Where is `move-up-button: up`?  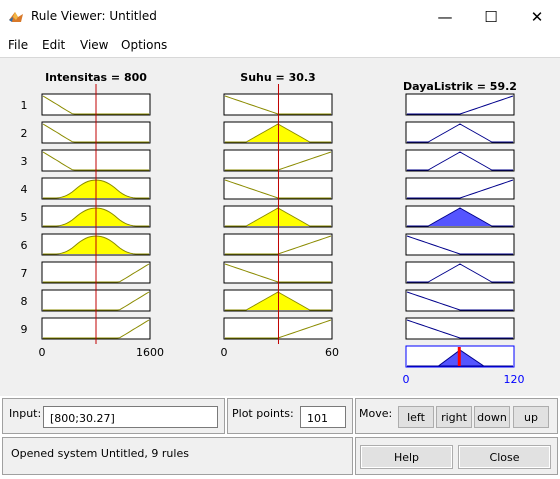
move-up-button: up is located at coordinates (531, 417).